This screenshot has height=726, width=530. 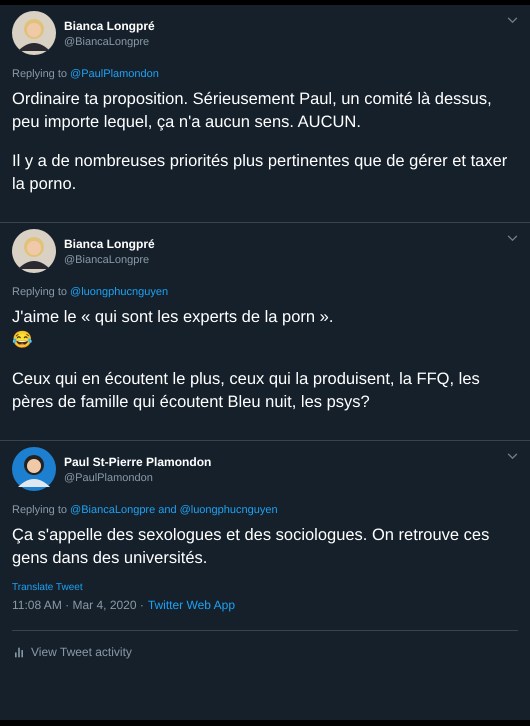 I want to click on timestamp: 11:08 AM · Mar 4, 2020 ·, so click(x=78, y=605).